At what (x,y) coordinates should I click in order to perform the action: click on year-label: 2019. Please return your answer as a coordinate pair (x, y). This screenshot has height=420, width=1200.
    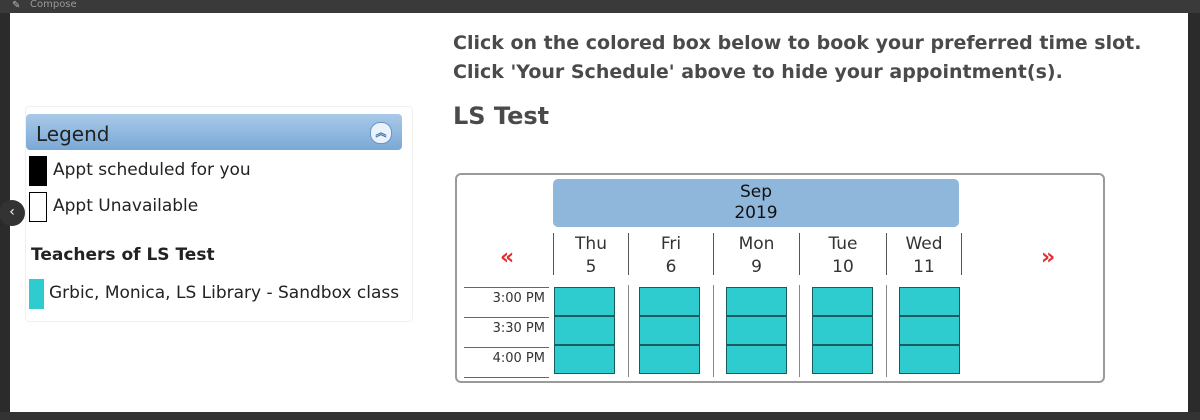
    Looking at the image, I should click on (756, 213).